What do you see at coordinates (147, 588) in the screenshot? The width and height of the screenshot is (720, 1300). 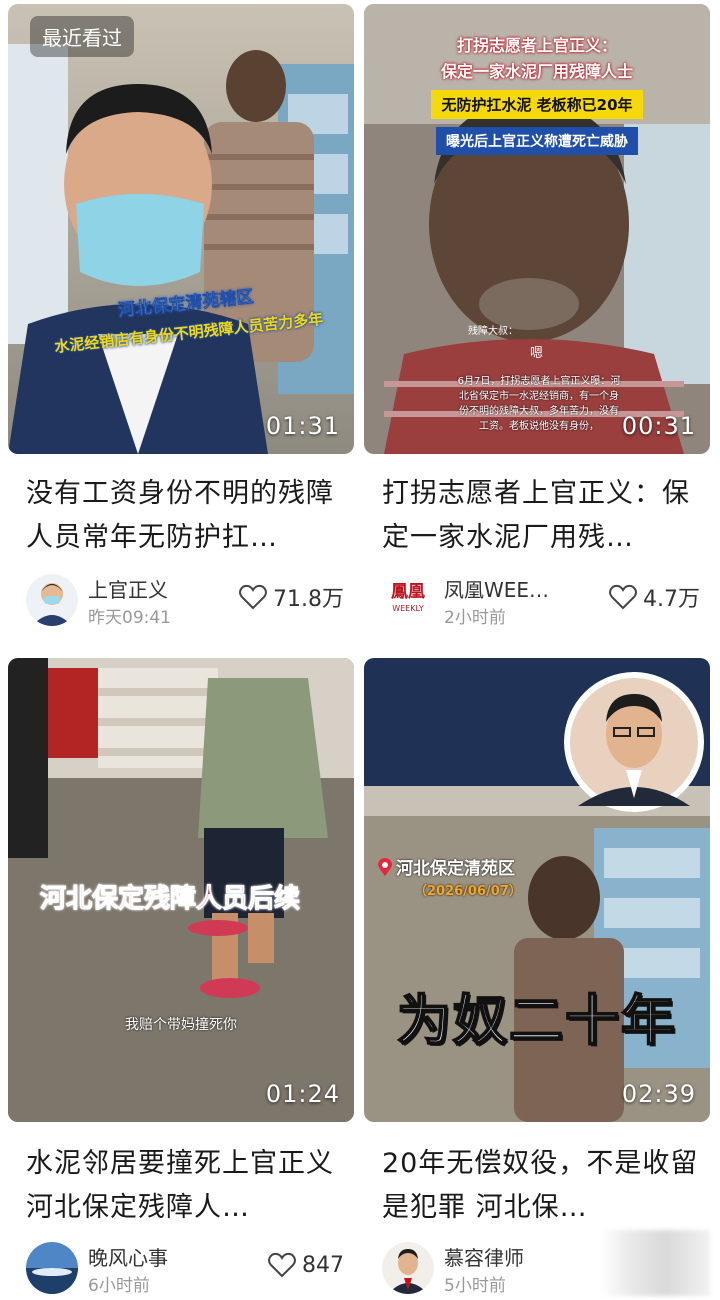 I see `author-name: 上官正义` at bounding box center [147, 588].